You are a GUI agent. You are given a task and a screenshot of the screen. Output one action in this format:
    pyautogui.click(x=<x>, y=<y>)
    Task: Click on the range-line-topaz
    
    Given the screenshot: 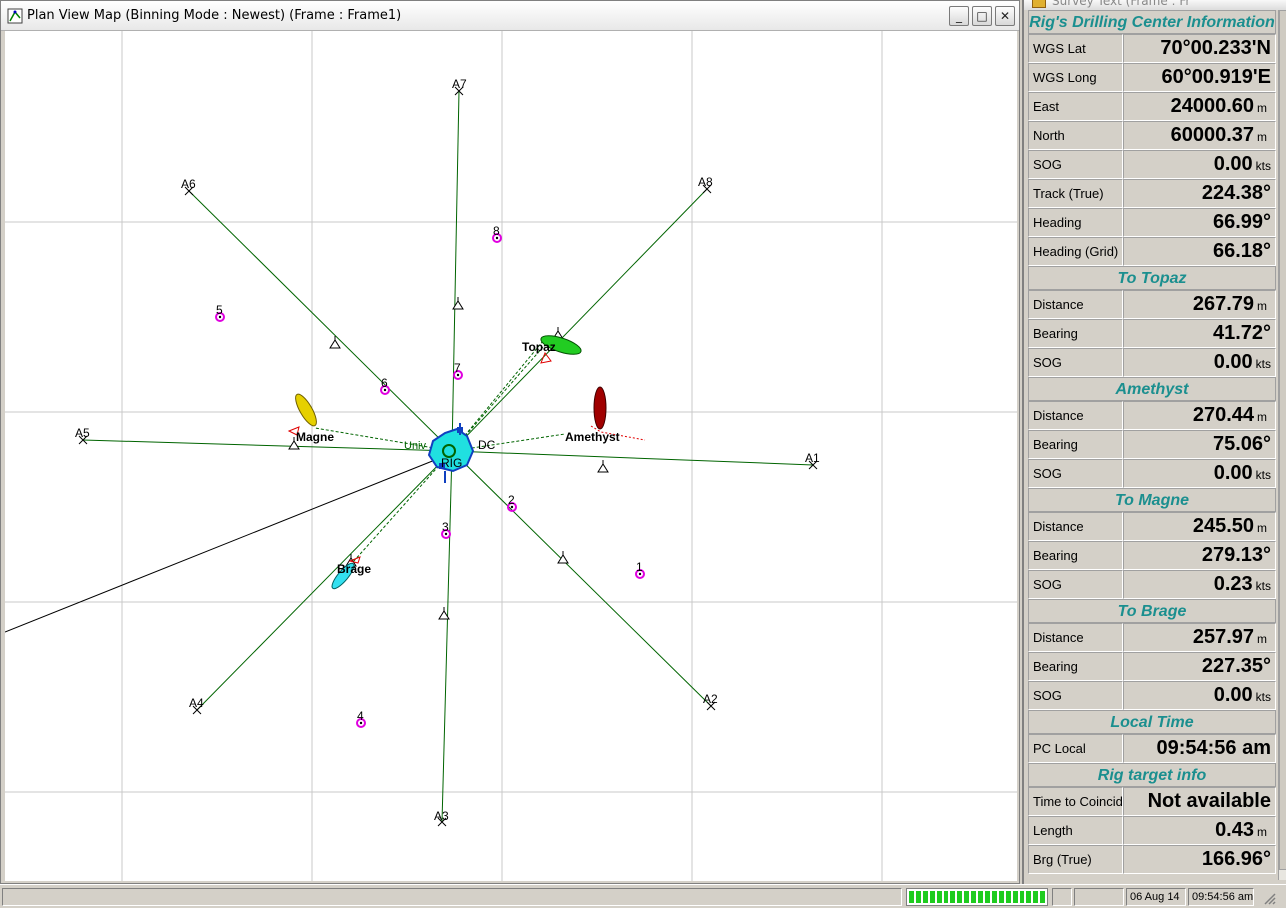 What is the action you would take?
    pyautogui.click(x=501, y=395)
    